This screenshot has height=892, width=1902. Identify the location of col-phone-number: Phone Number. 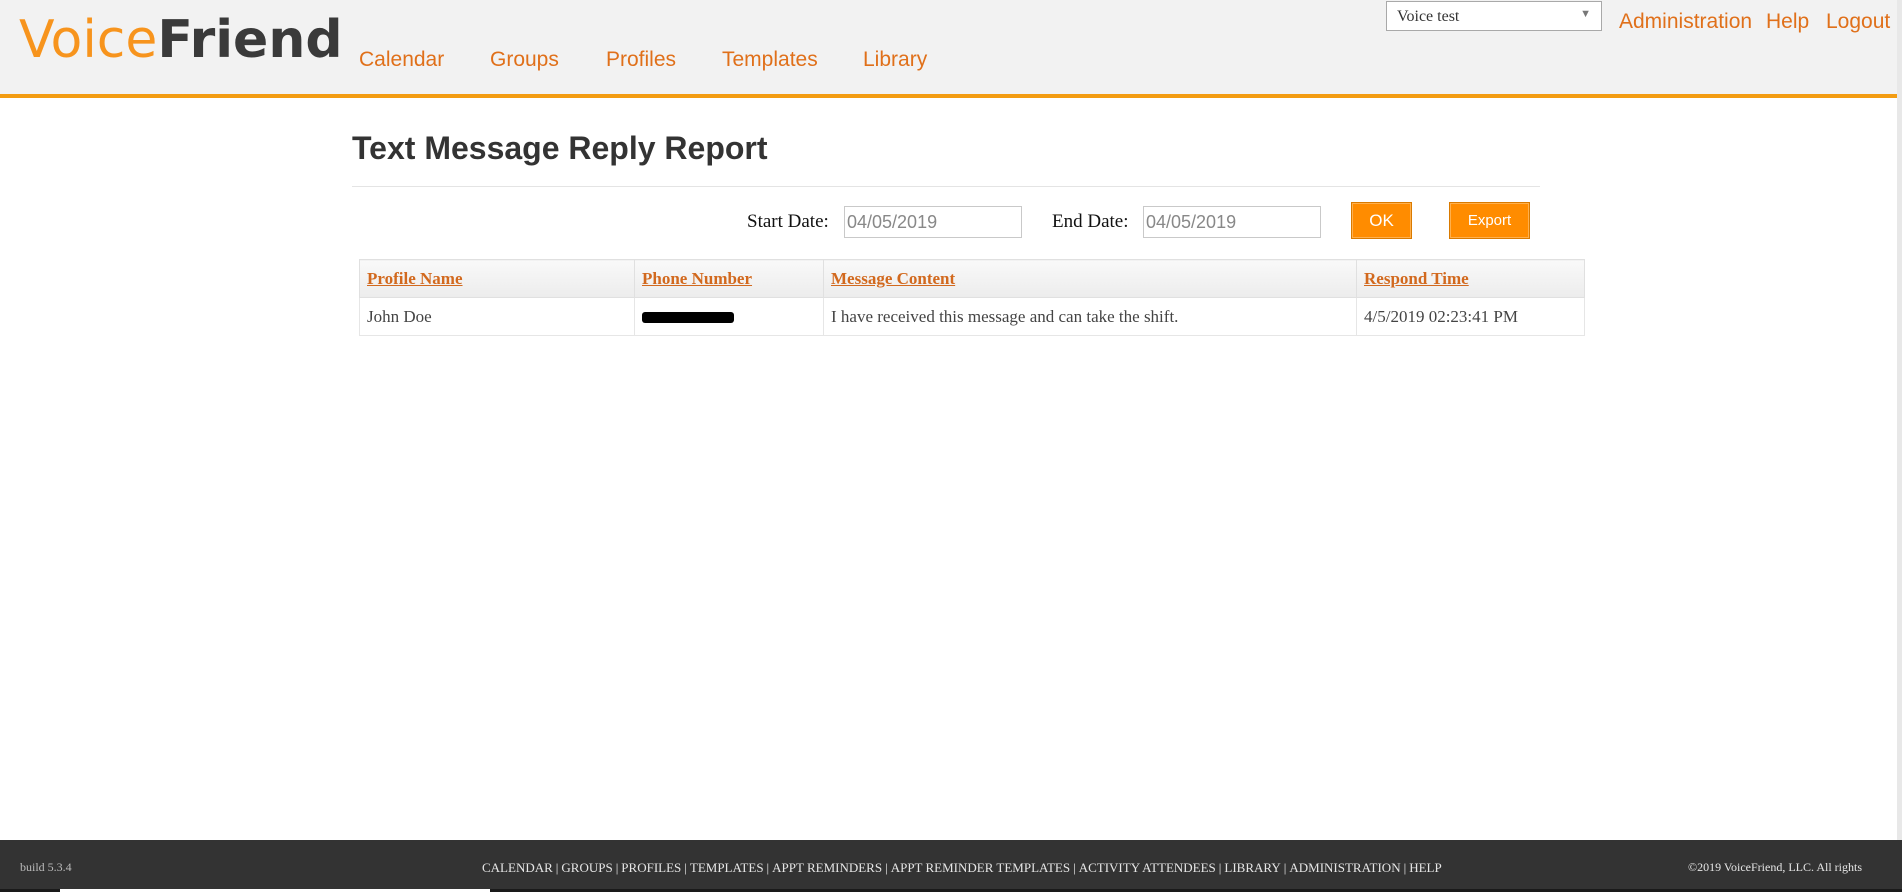
(729, 278).